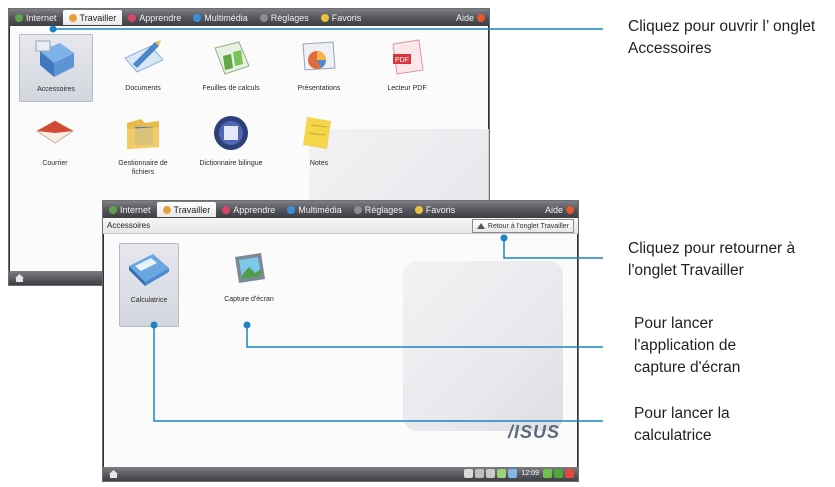 The height and width of the screenshot is (487, 835). Describe the element at coordinates (553, 248) in the screenshot. I see `callout-line-back` at that location.